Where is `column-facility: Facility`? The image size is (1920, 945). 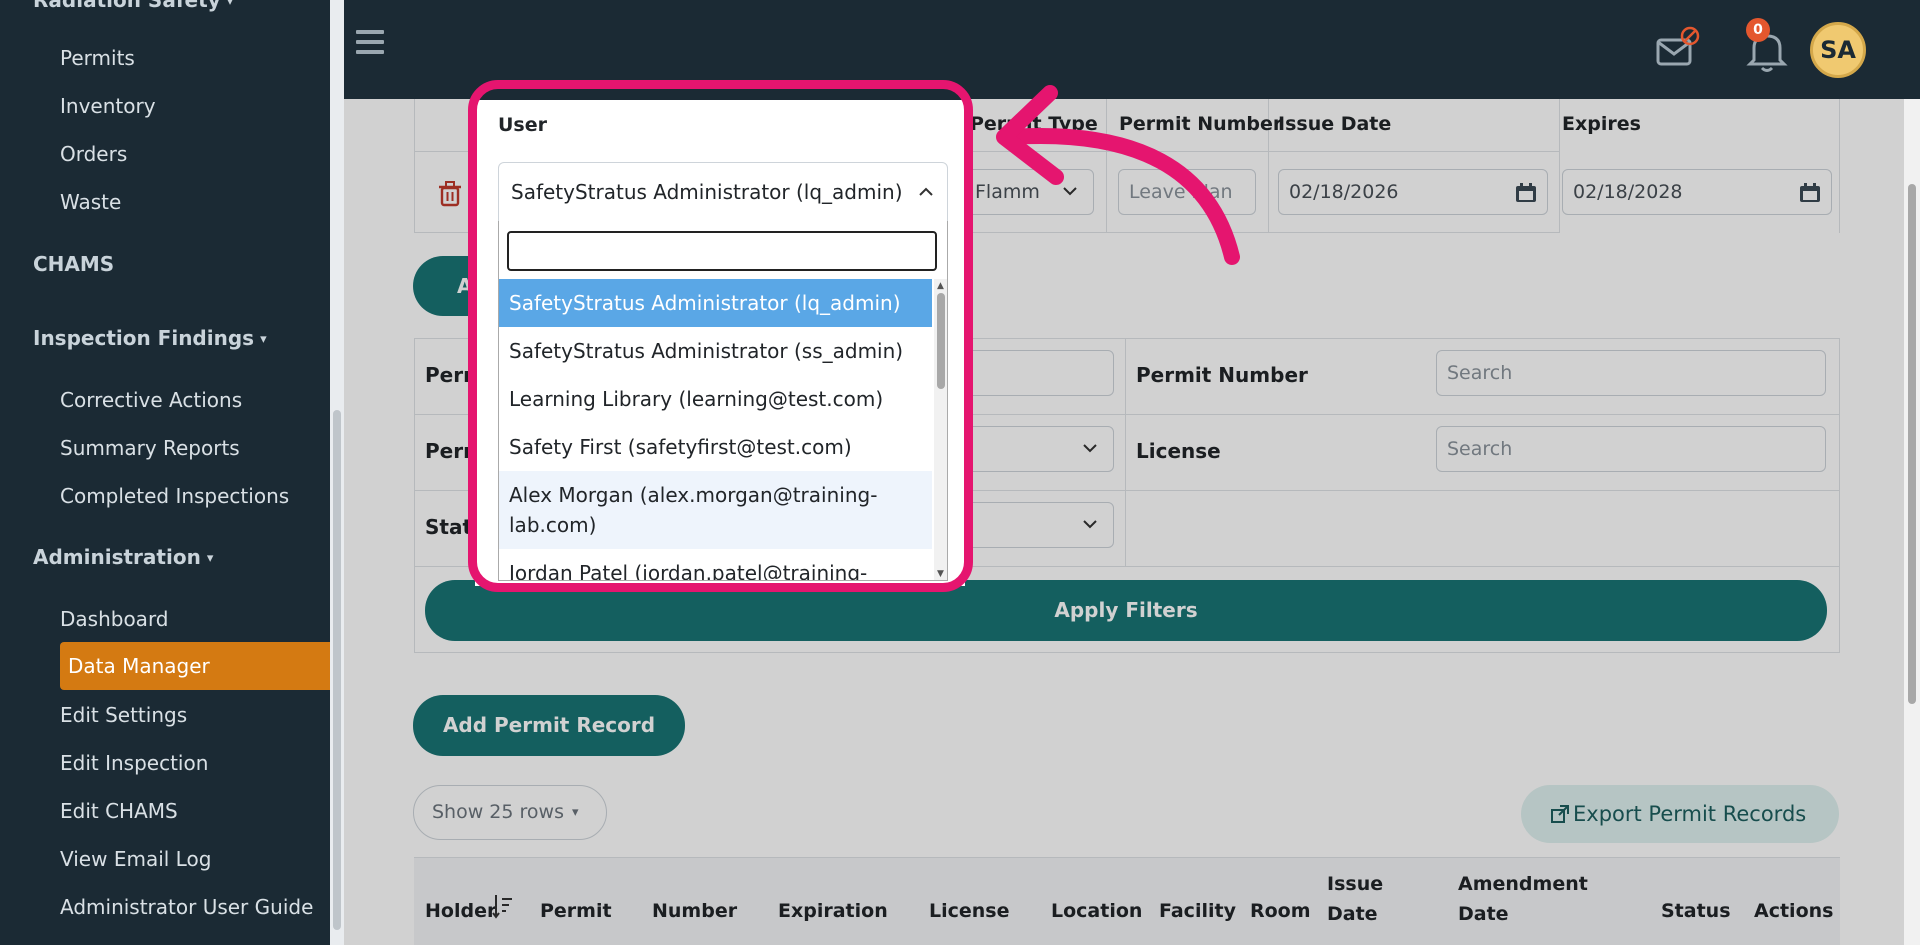
column-facility: Facility is located at coordinates (1197, 911).